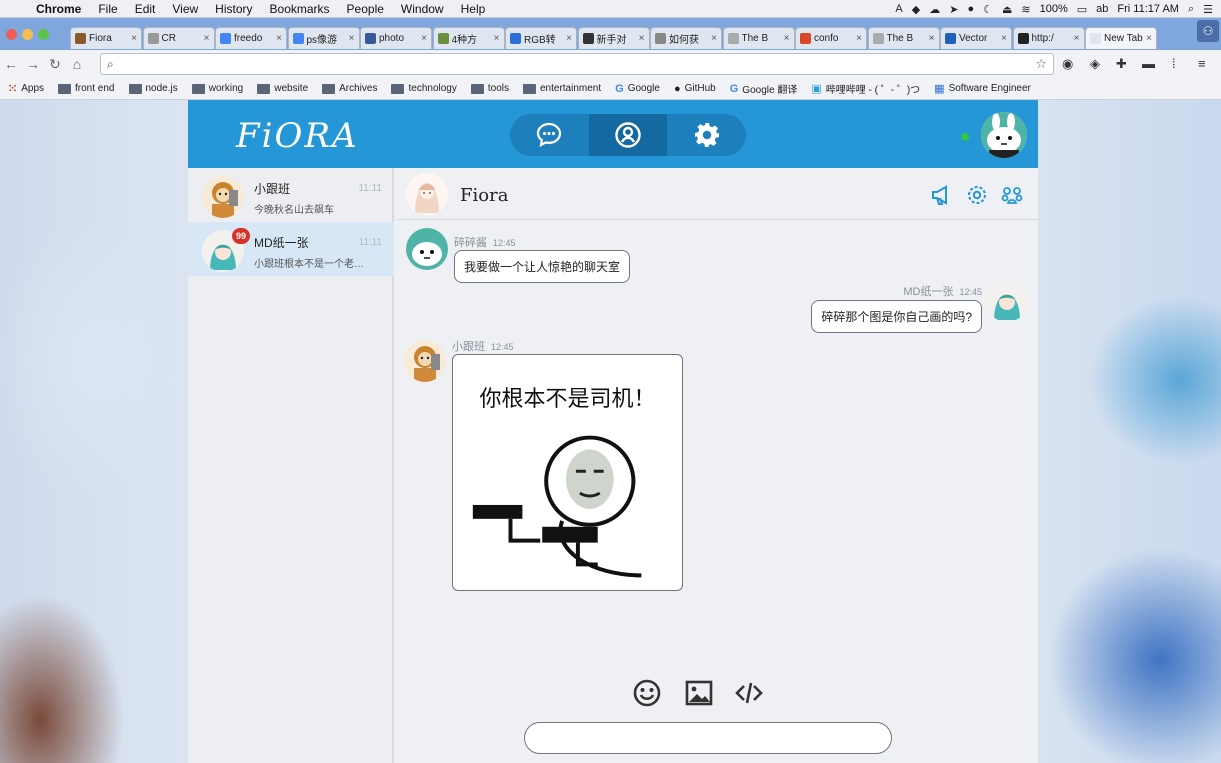 This screenshot has width=1221, height=763. What do you see at coordinates (323, 38) in the screenshot?
I see `tab-3: ps像游 ×` at bounding box center [323, 38].